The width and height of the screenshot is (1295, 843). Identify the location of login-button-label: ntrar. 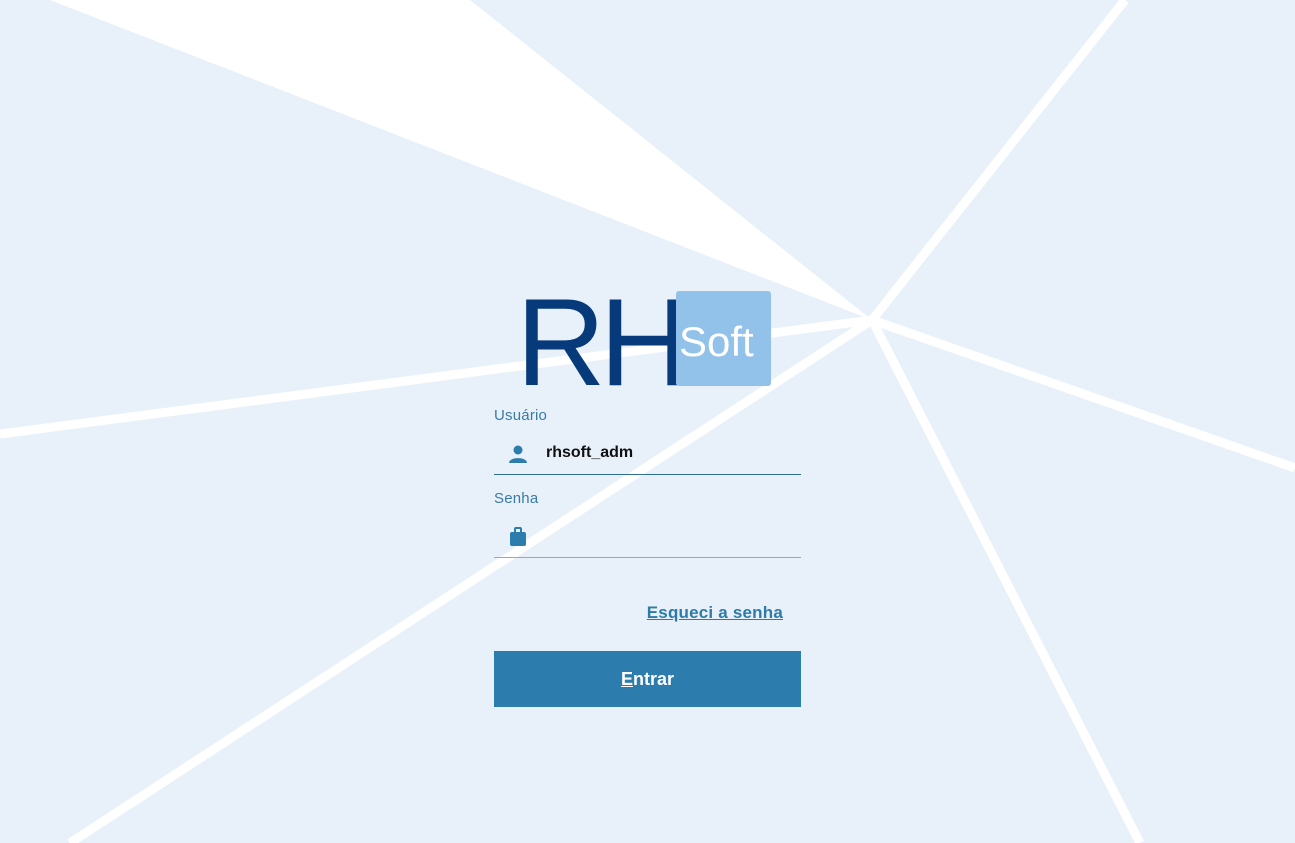
(654, 678).